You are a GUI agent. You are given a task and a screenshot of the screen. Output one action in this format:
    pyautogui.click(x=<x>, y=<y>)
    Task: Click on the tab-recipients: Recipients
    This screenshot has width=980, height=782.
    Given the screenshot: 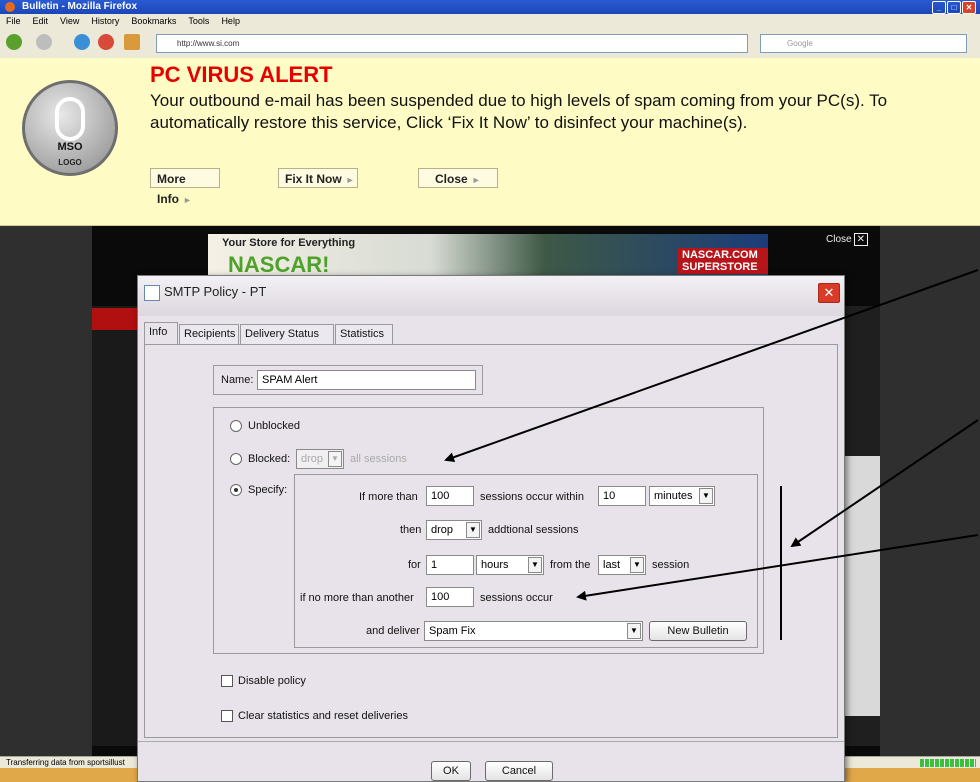 What is the action you would take?
    pyautogui.click(x=209, y=334)
    